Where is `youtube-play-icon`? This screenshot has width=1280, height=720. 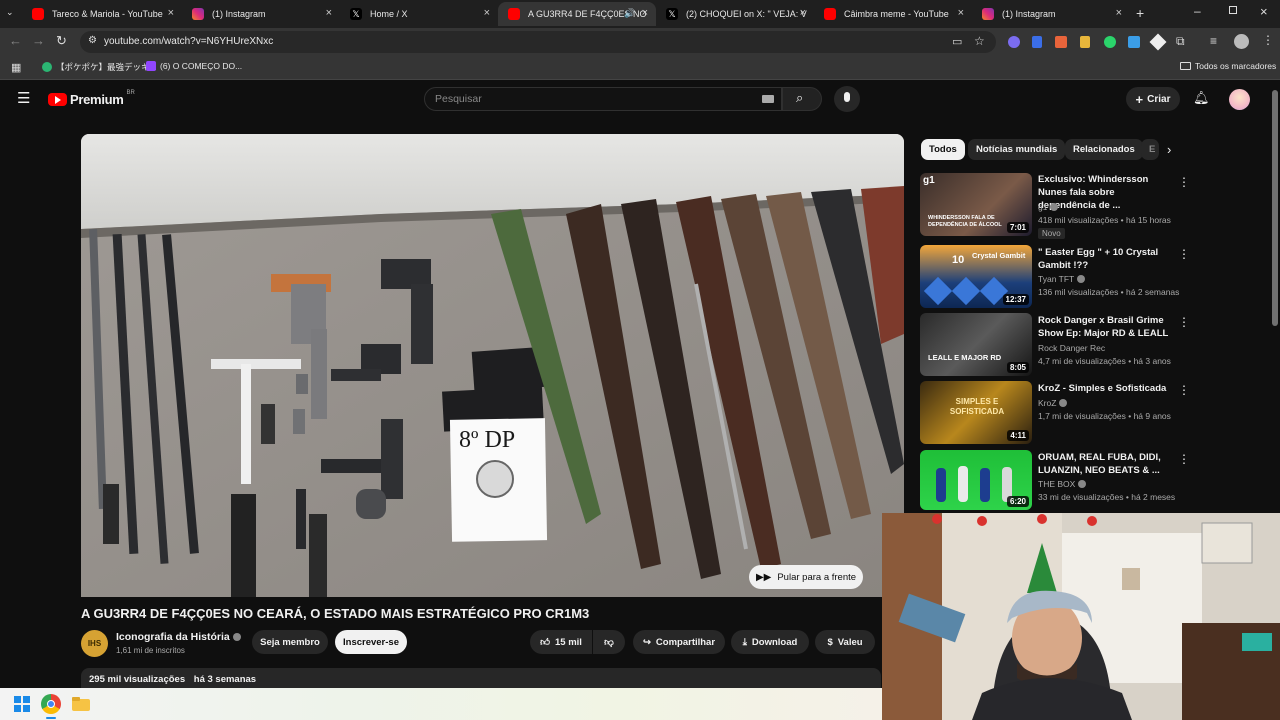 youtube-play-icon is located at coordinates (57, 99).